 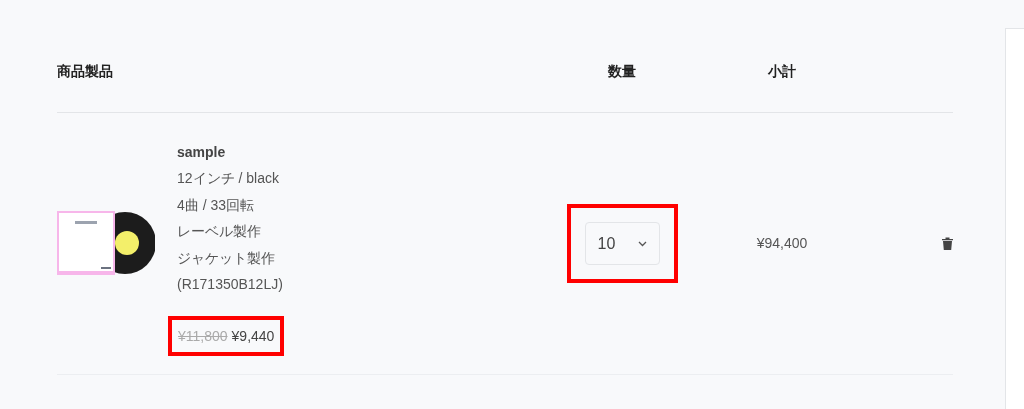 What do you see at coordinates (219, 232) in the screenshot?
I see `product-detail: レーベル製作` at bounding box center [219, 232].